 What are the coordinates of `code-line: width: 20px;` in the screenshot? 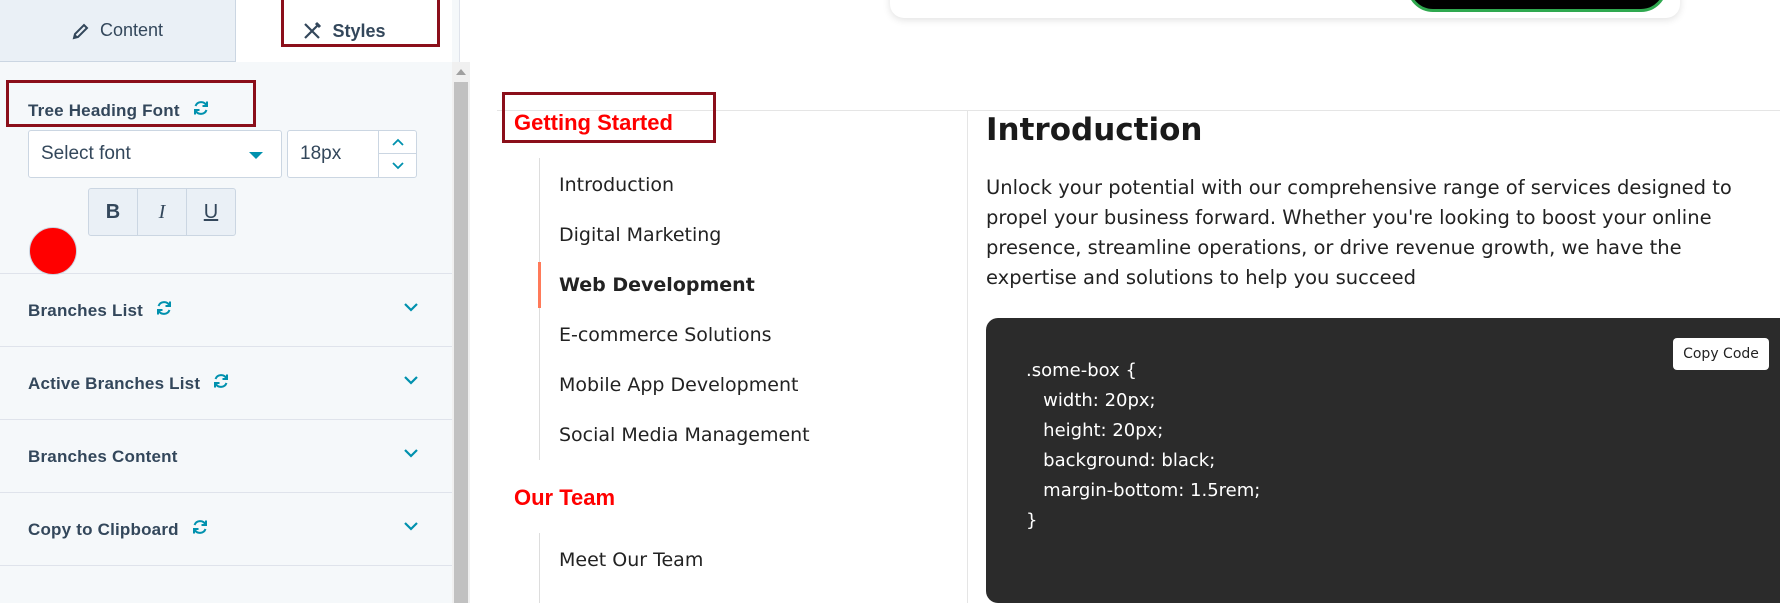 It's located at (1091, 400).